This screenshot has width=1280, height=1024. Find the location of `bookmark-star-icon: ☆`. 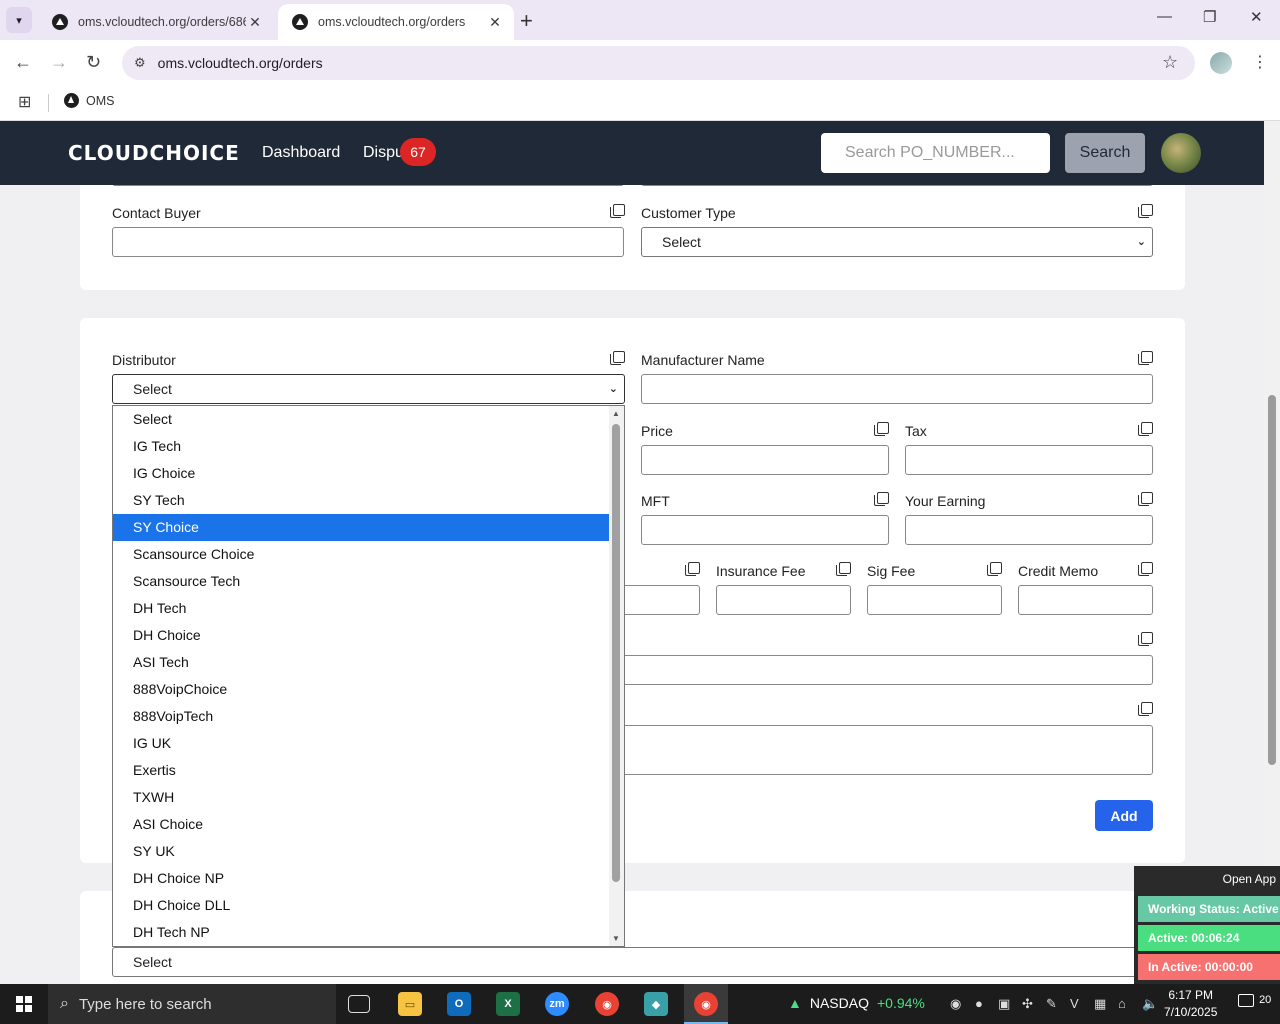

bookmark-star-icon: ☆ is located at coordinates (1170, 62).